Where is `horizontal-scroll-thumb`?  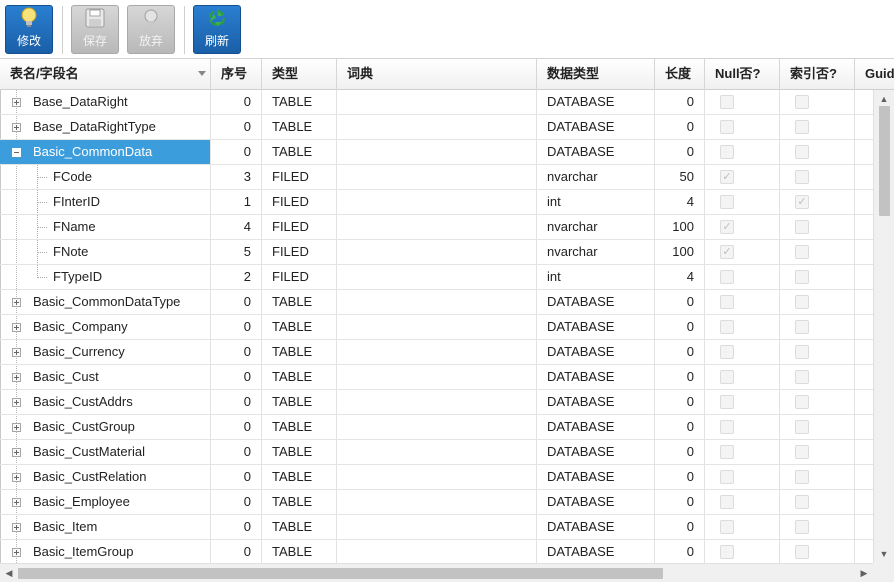
horizontal-scroll-thumb is located at coordinates (340, 573).